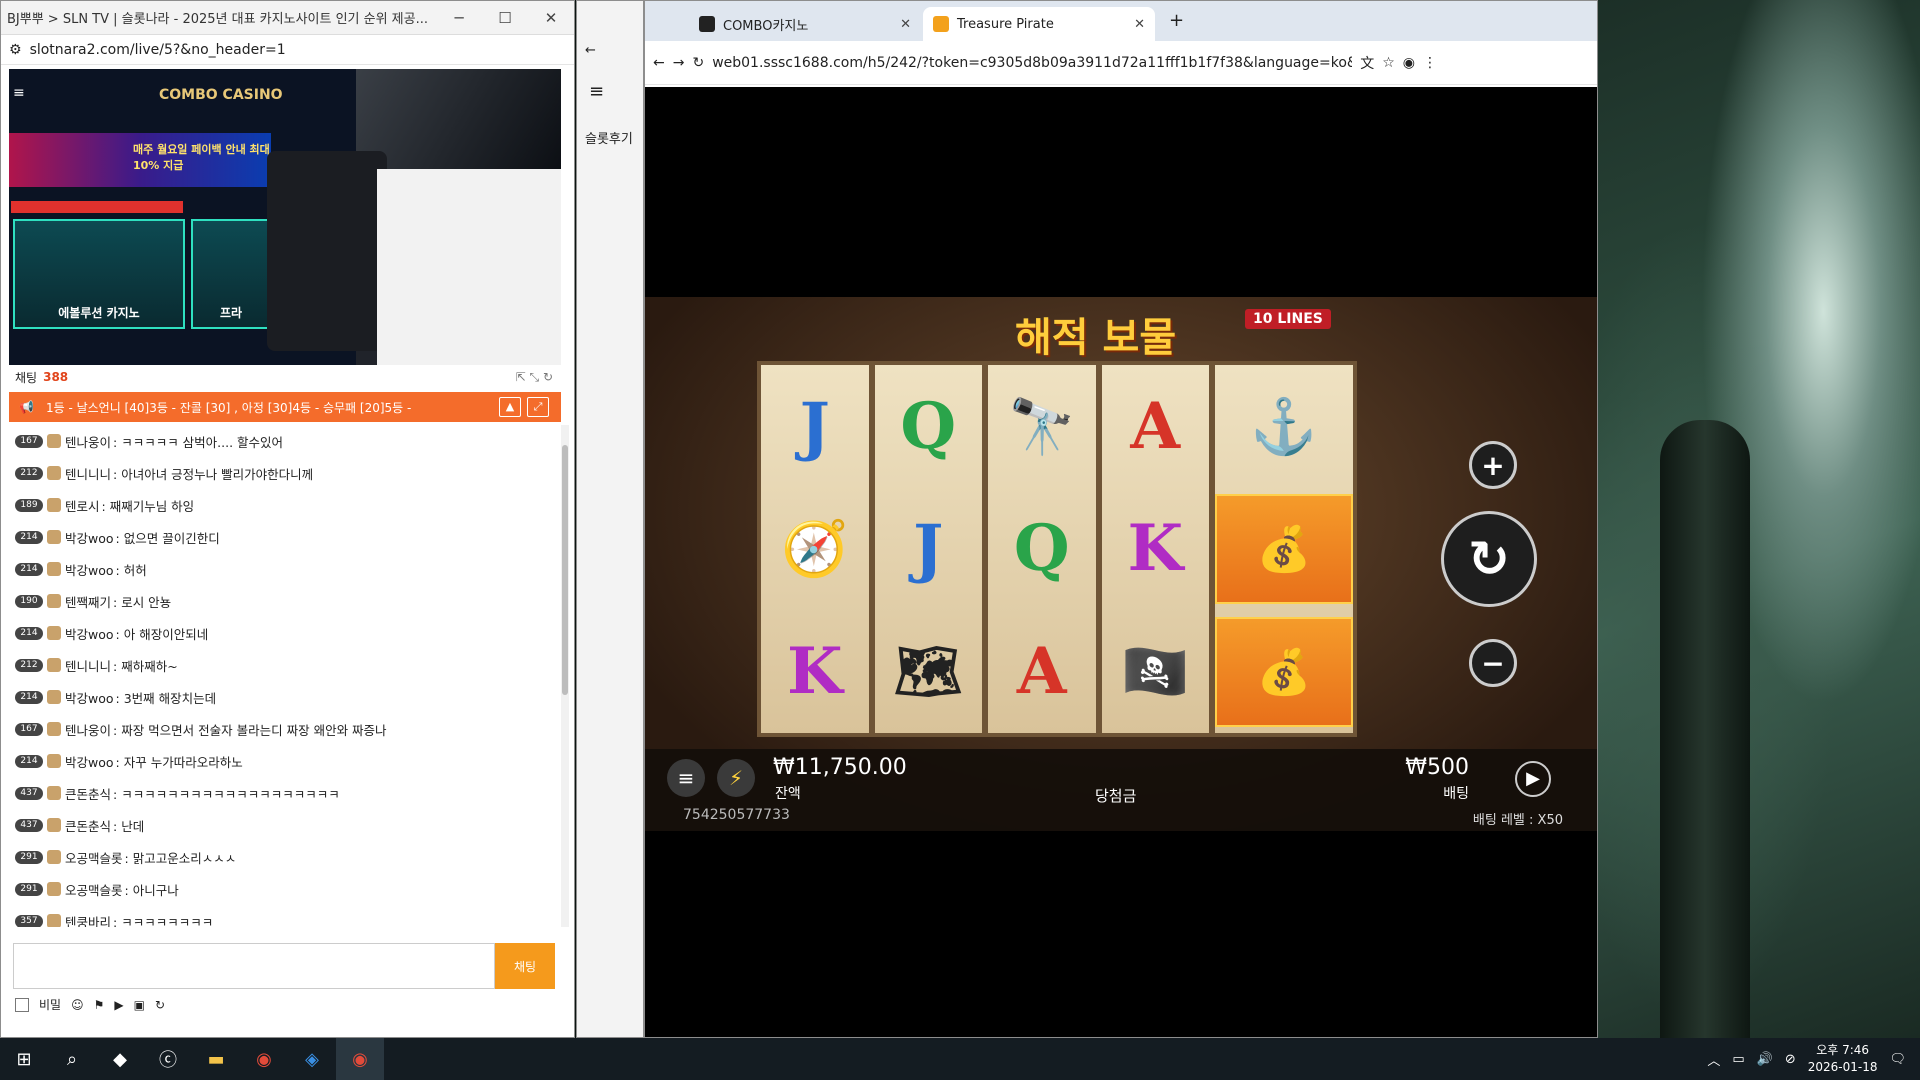 This screenshot has width=1920, height=1080. I want to click on status-icon: ⊘, so click(1790, 1059).